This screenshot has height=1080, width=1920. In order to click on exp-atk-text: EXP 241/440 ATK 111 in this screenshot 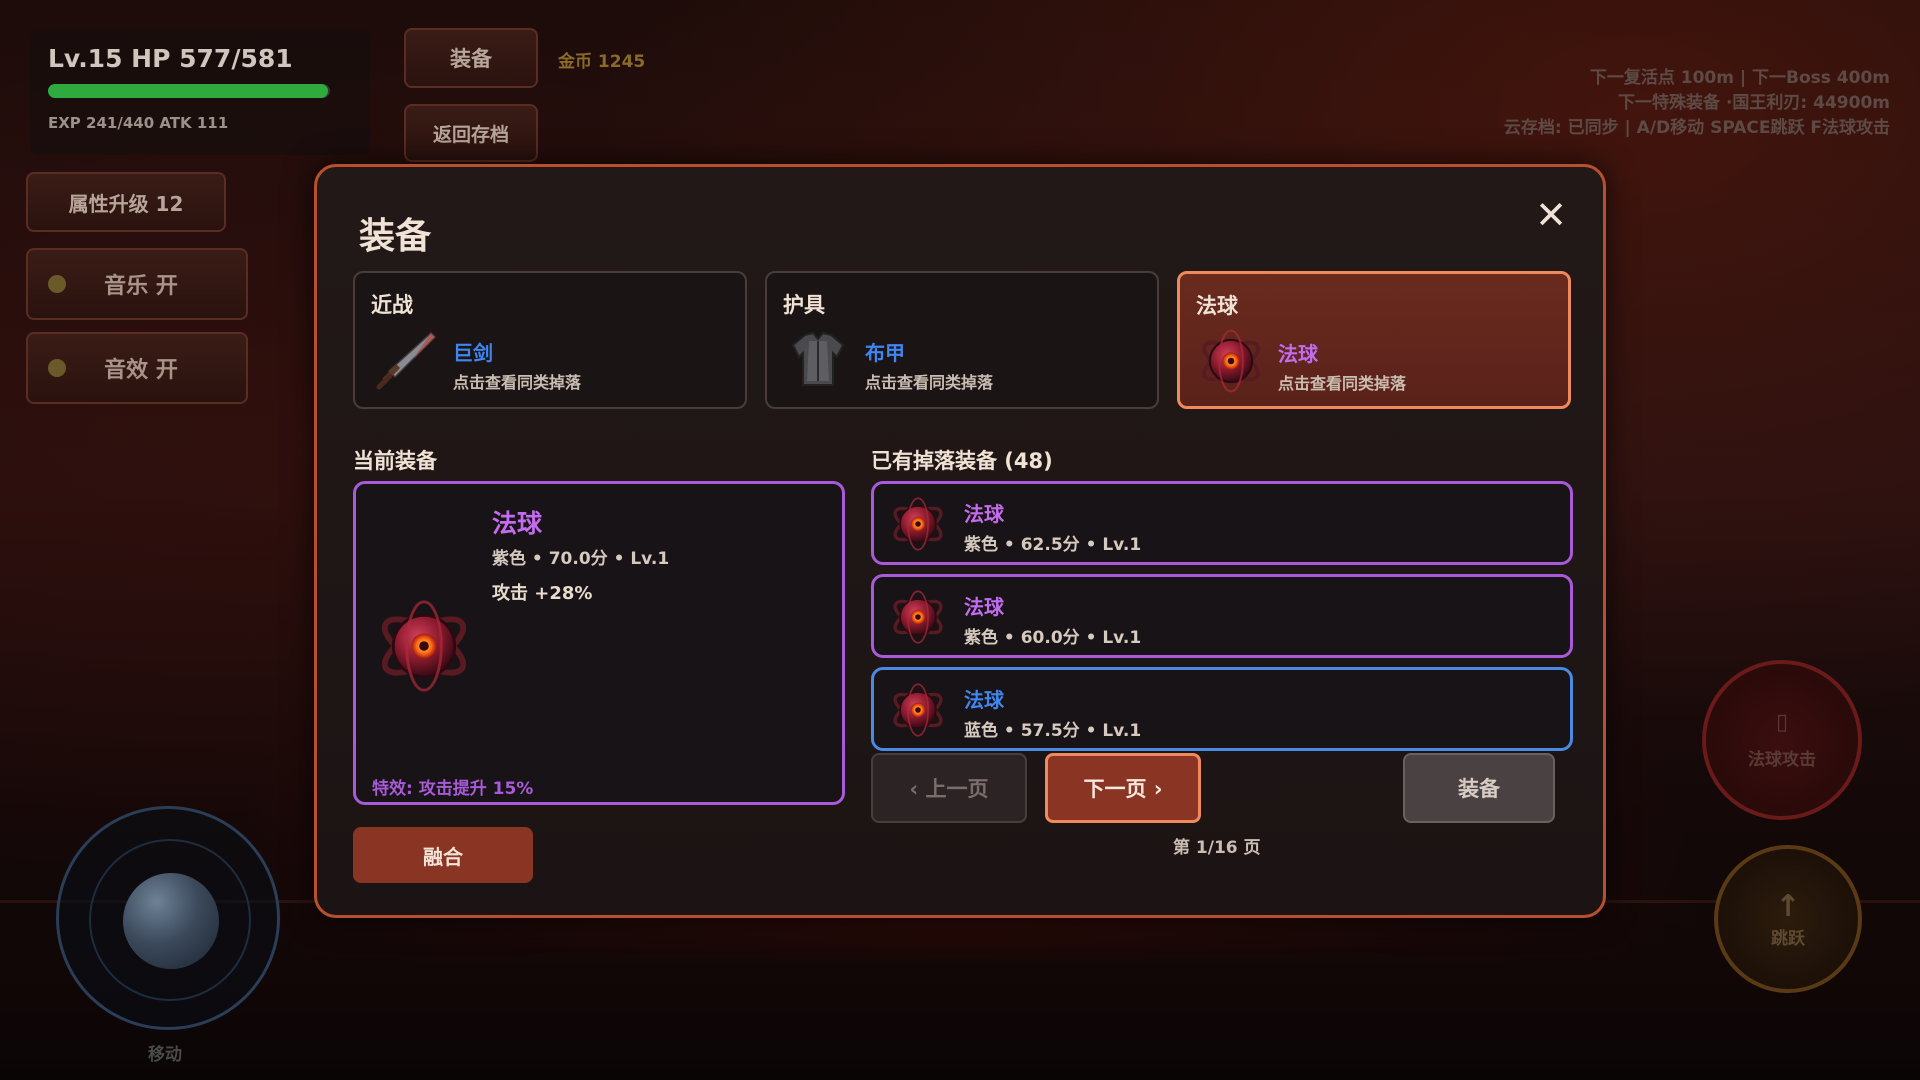, I will do `click(138, 123)`.